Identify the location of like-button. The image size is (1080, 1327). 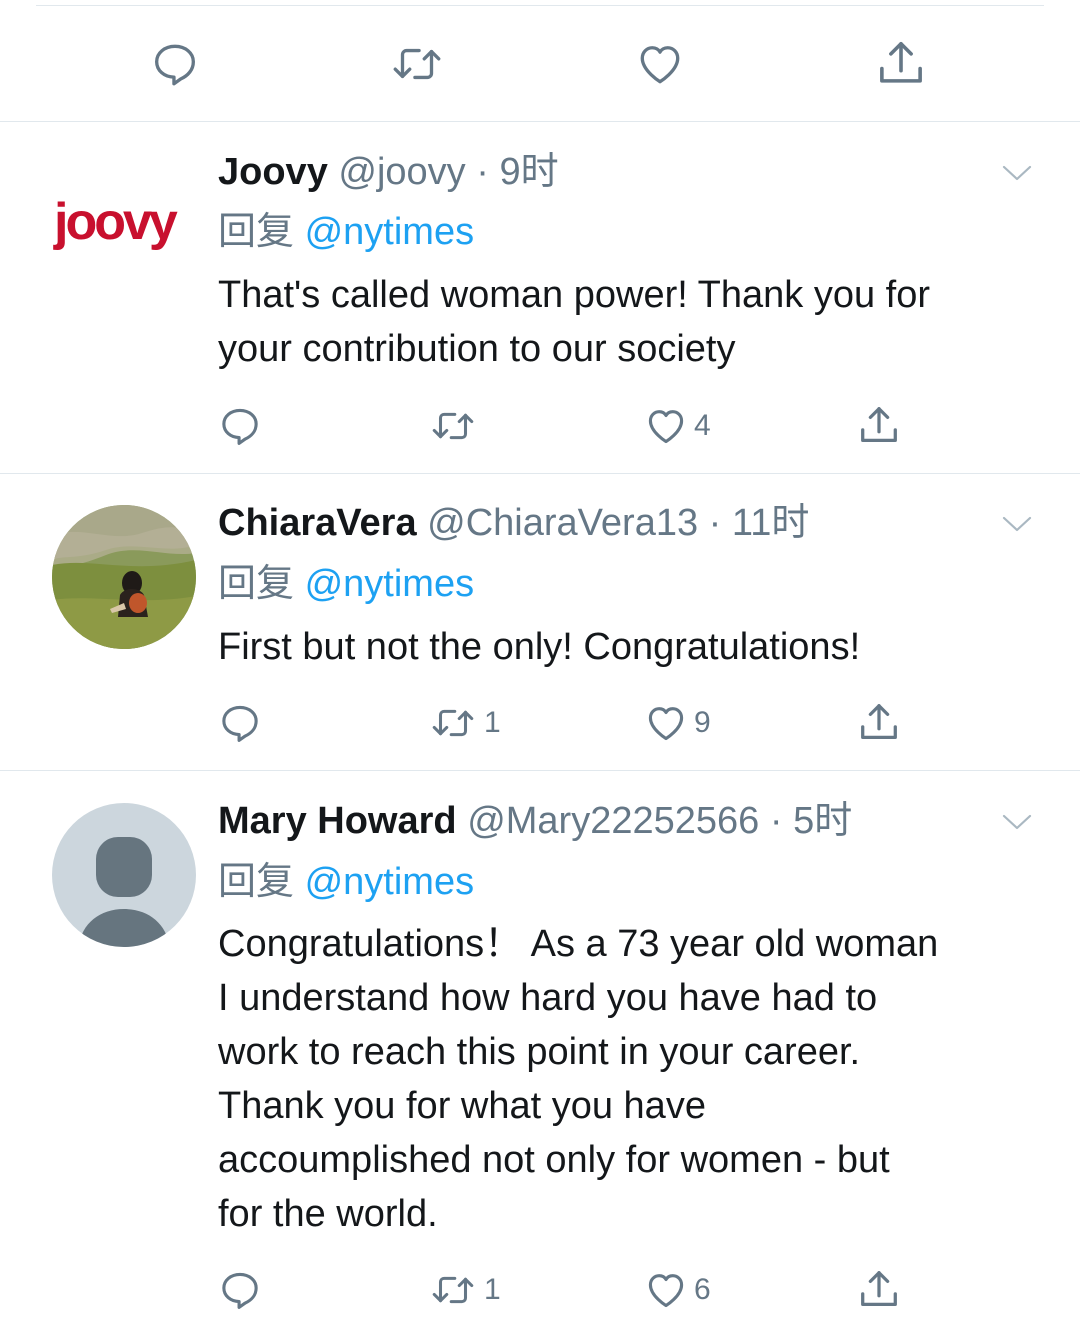
(663, 64).